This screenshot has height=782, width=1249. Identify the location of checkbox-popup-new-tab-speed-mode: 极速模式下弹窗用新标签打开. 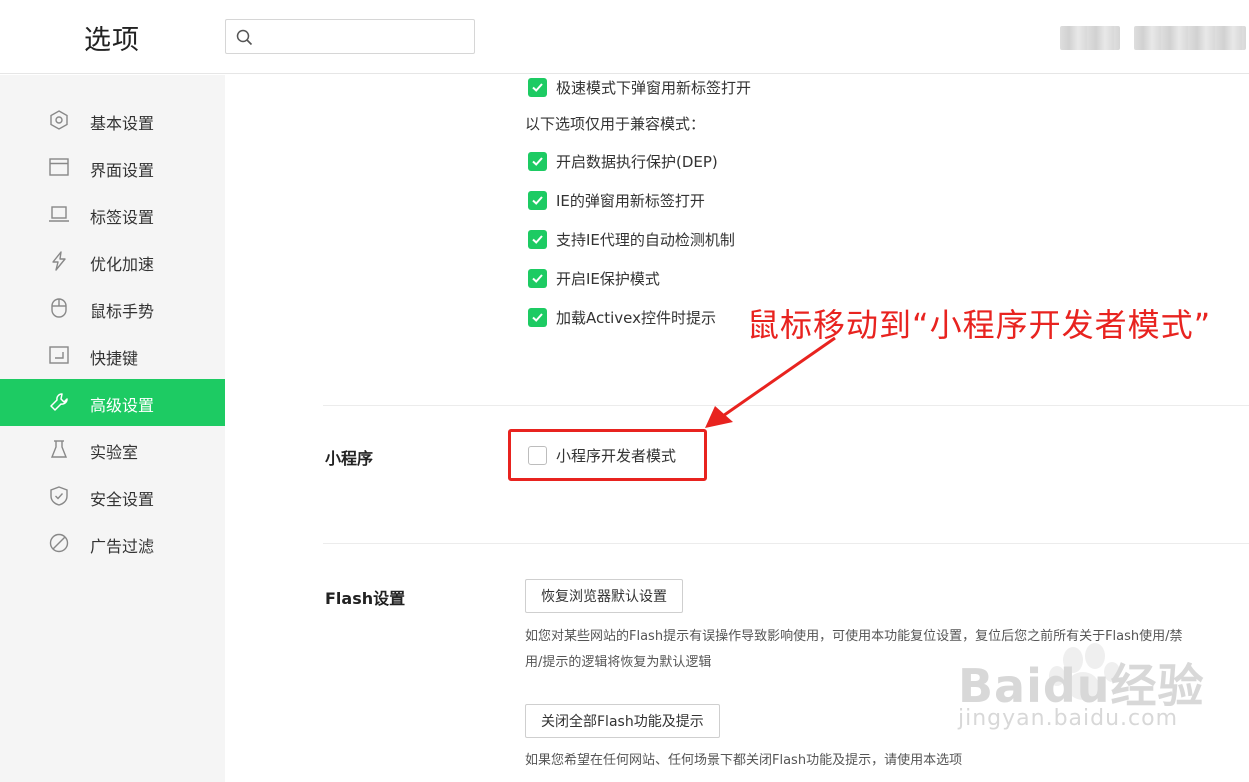
(639, 87).